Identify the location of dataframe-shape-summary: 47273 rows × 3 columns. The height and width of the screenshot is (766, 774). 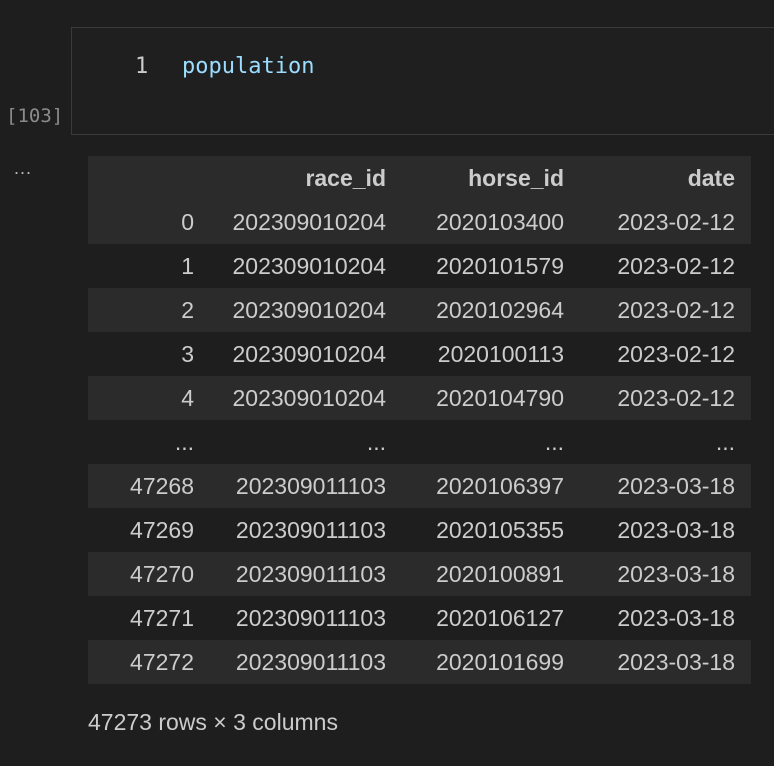
(213, 722).